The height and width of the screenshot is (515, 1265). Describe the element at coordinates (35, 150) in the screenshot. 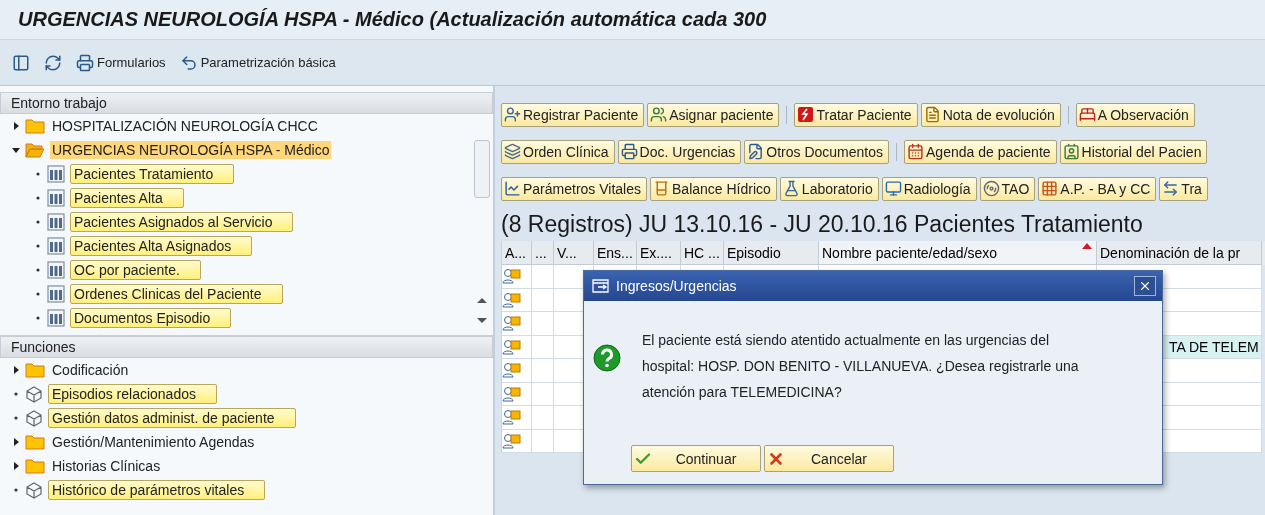

I see `open-folder-icon` at that location.